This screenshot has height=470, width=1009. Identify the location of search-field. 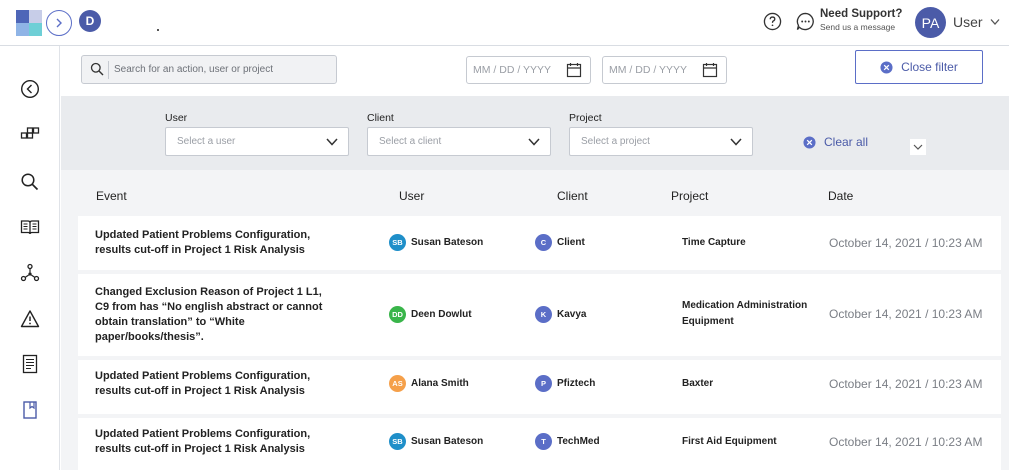
(209, 69).